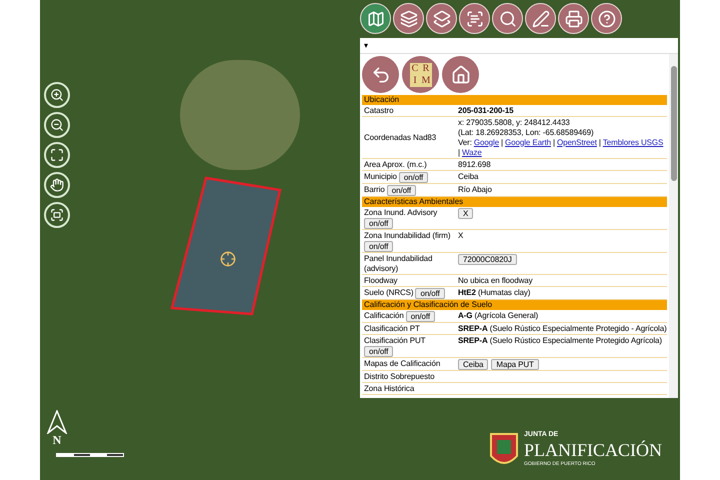 Image resolution: width=720 pixels, height=480 pixels. What do you see at coordinates (475, 189) in the screenshot?
I see `field-value: Río Abajo` at bounding box center [475, 189].